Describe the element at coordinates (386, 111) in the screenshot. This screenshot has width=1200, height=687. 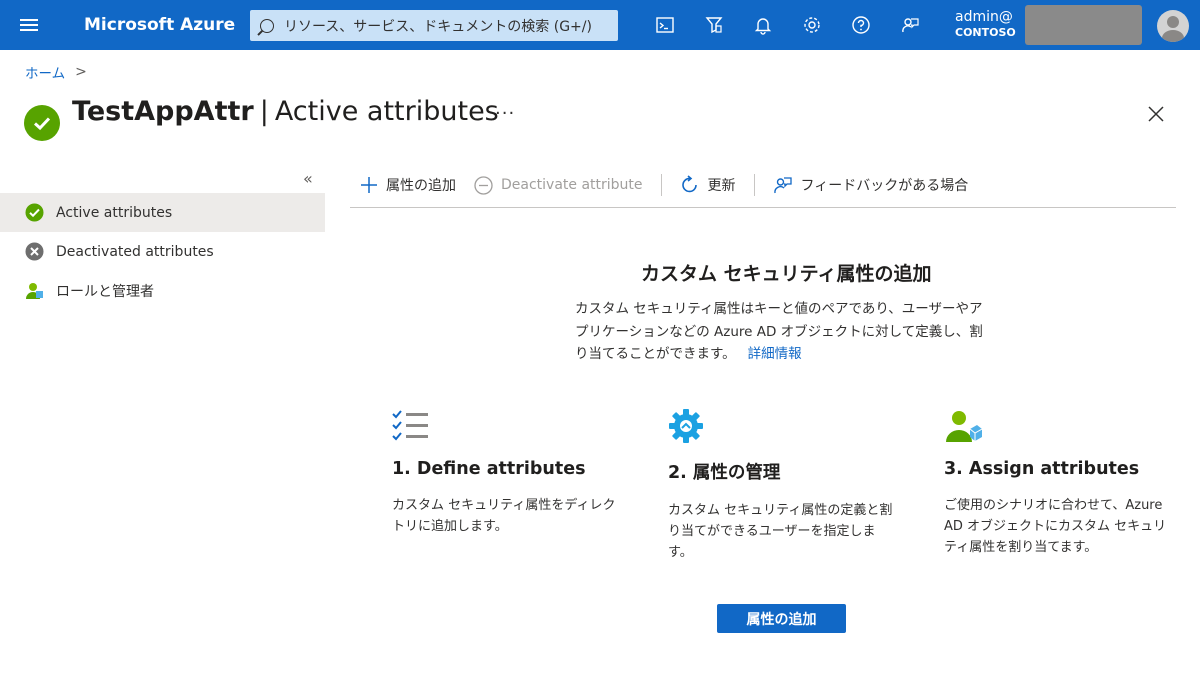
I see `page-title-section: Active attributes` at that location.